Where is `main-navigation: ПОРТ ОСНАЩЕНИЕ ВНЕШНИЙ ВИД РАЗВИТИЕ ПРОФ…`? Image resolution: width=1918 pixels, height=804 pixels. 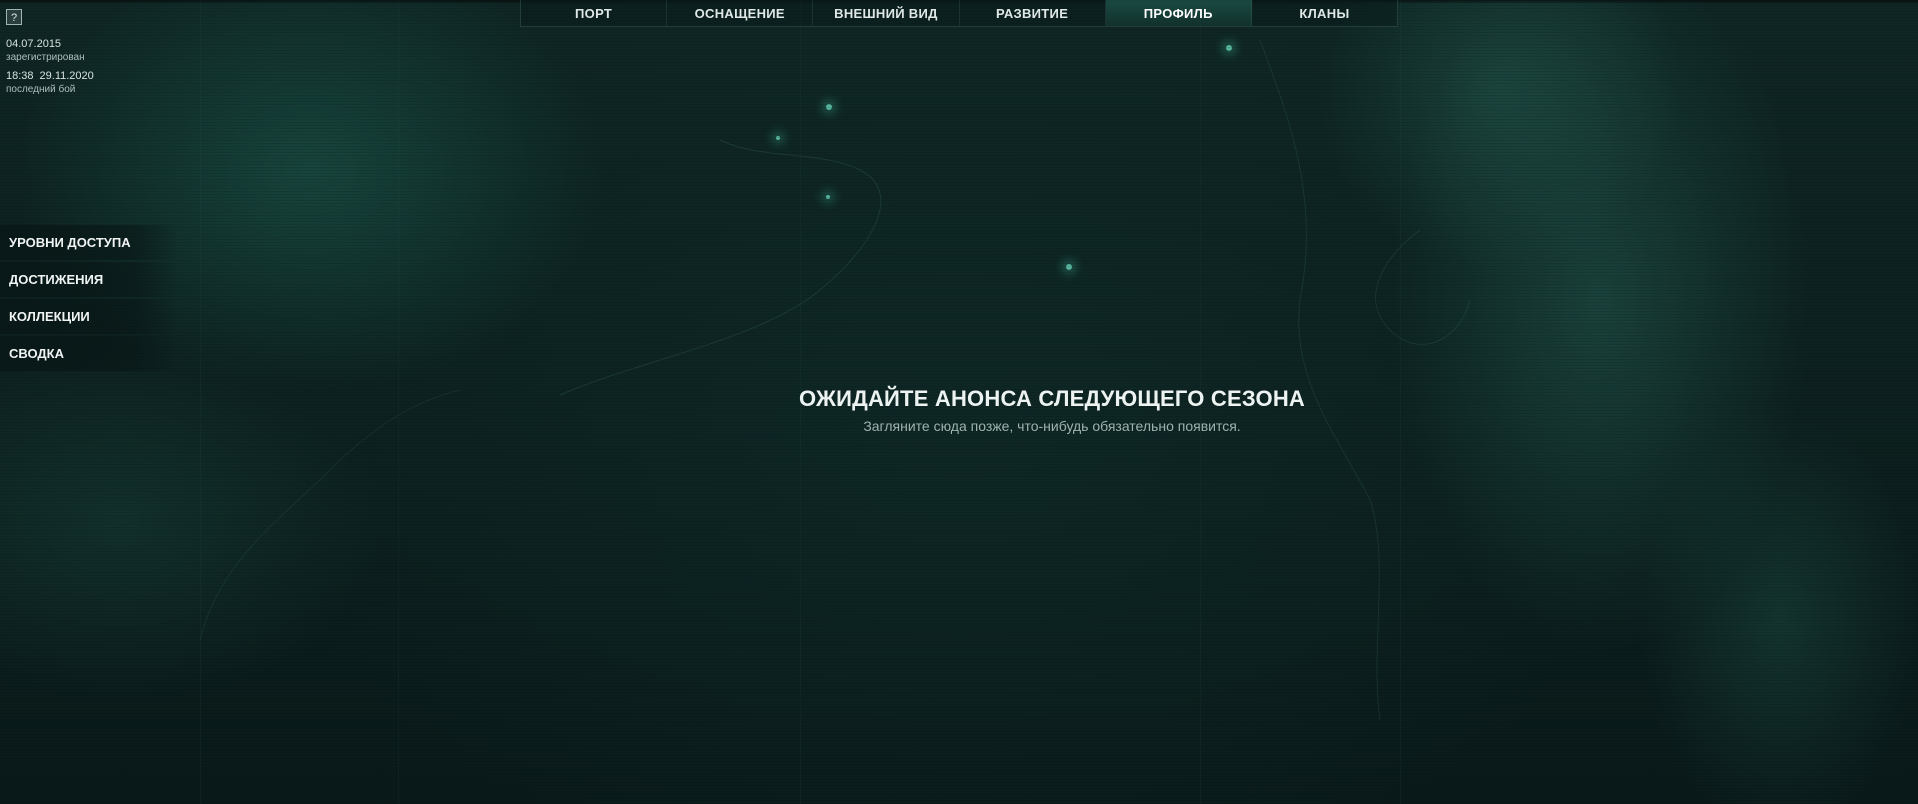
main-navigation: ПОРТ ОСНАЩЕНИЕ ВНЕШНИЙ ВИД РАЗВИТИЕ ПРОФ… is located at coordinates (959, 13).